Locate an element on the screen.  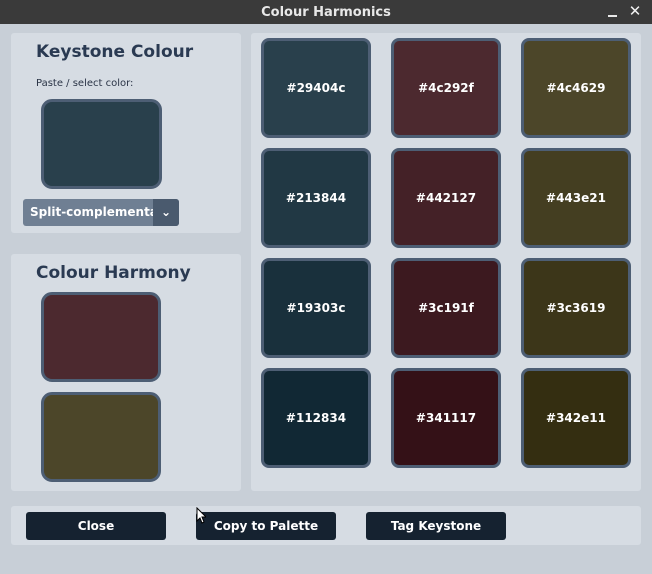
minimize-button is located at coordinates (613, 12).